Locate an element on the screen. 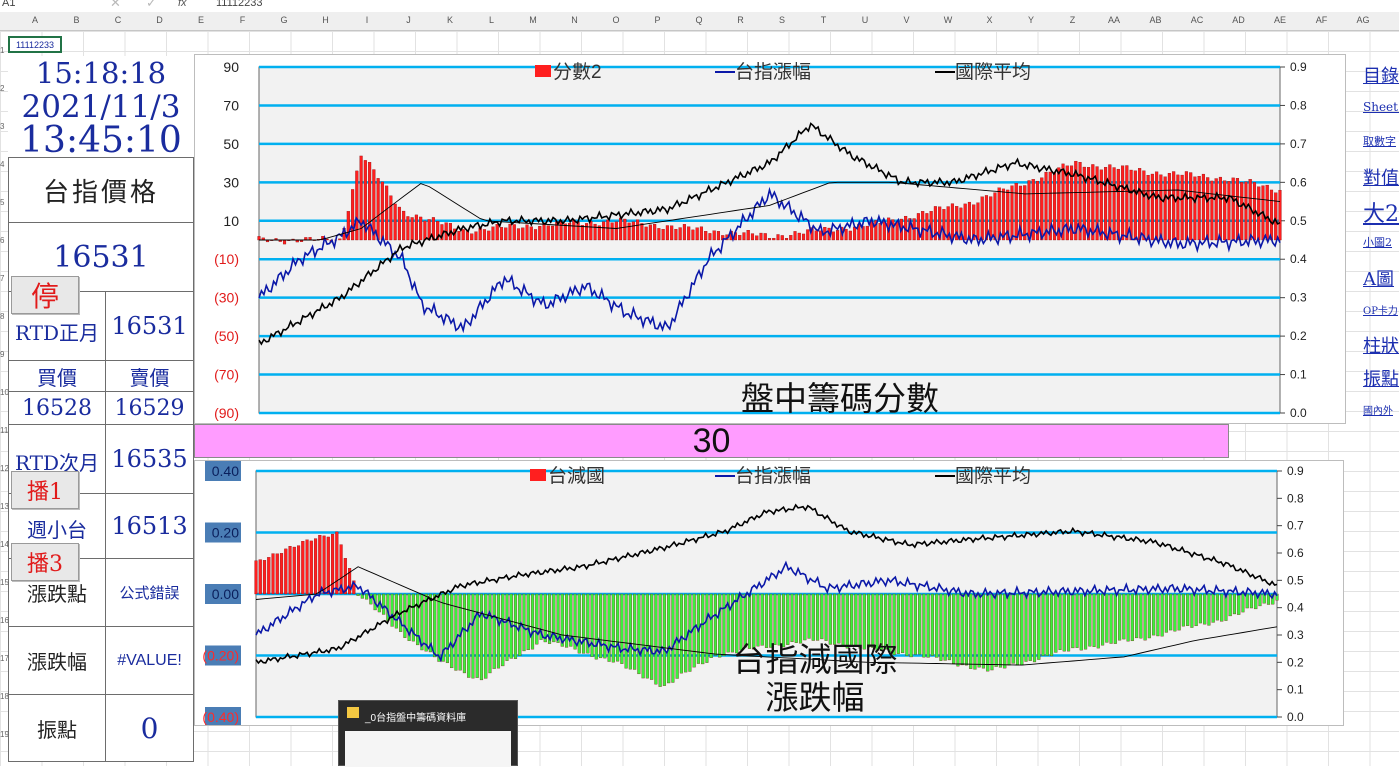  column-header-w: W is located at coordinates (948, 20).